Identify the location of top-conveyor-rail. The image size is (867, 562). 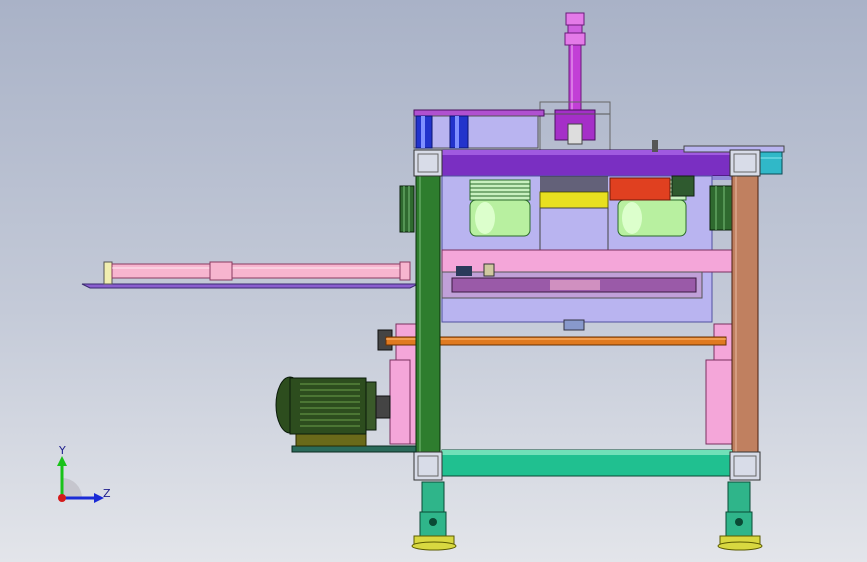
(479, 129).